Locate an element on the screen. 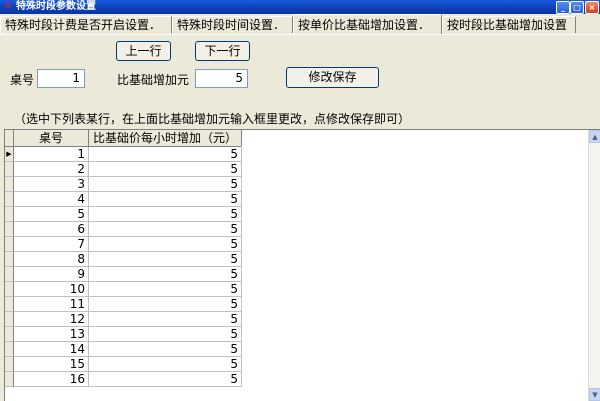  table-row: 95 is located at coordinates (123, 274).